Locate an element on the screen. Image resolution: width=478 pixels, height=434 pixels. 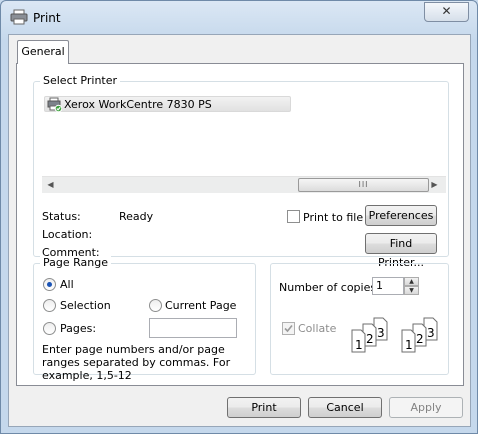
selection-radio is located at coordinates (49, 305).